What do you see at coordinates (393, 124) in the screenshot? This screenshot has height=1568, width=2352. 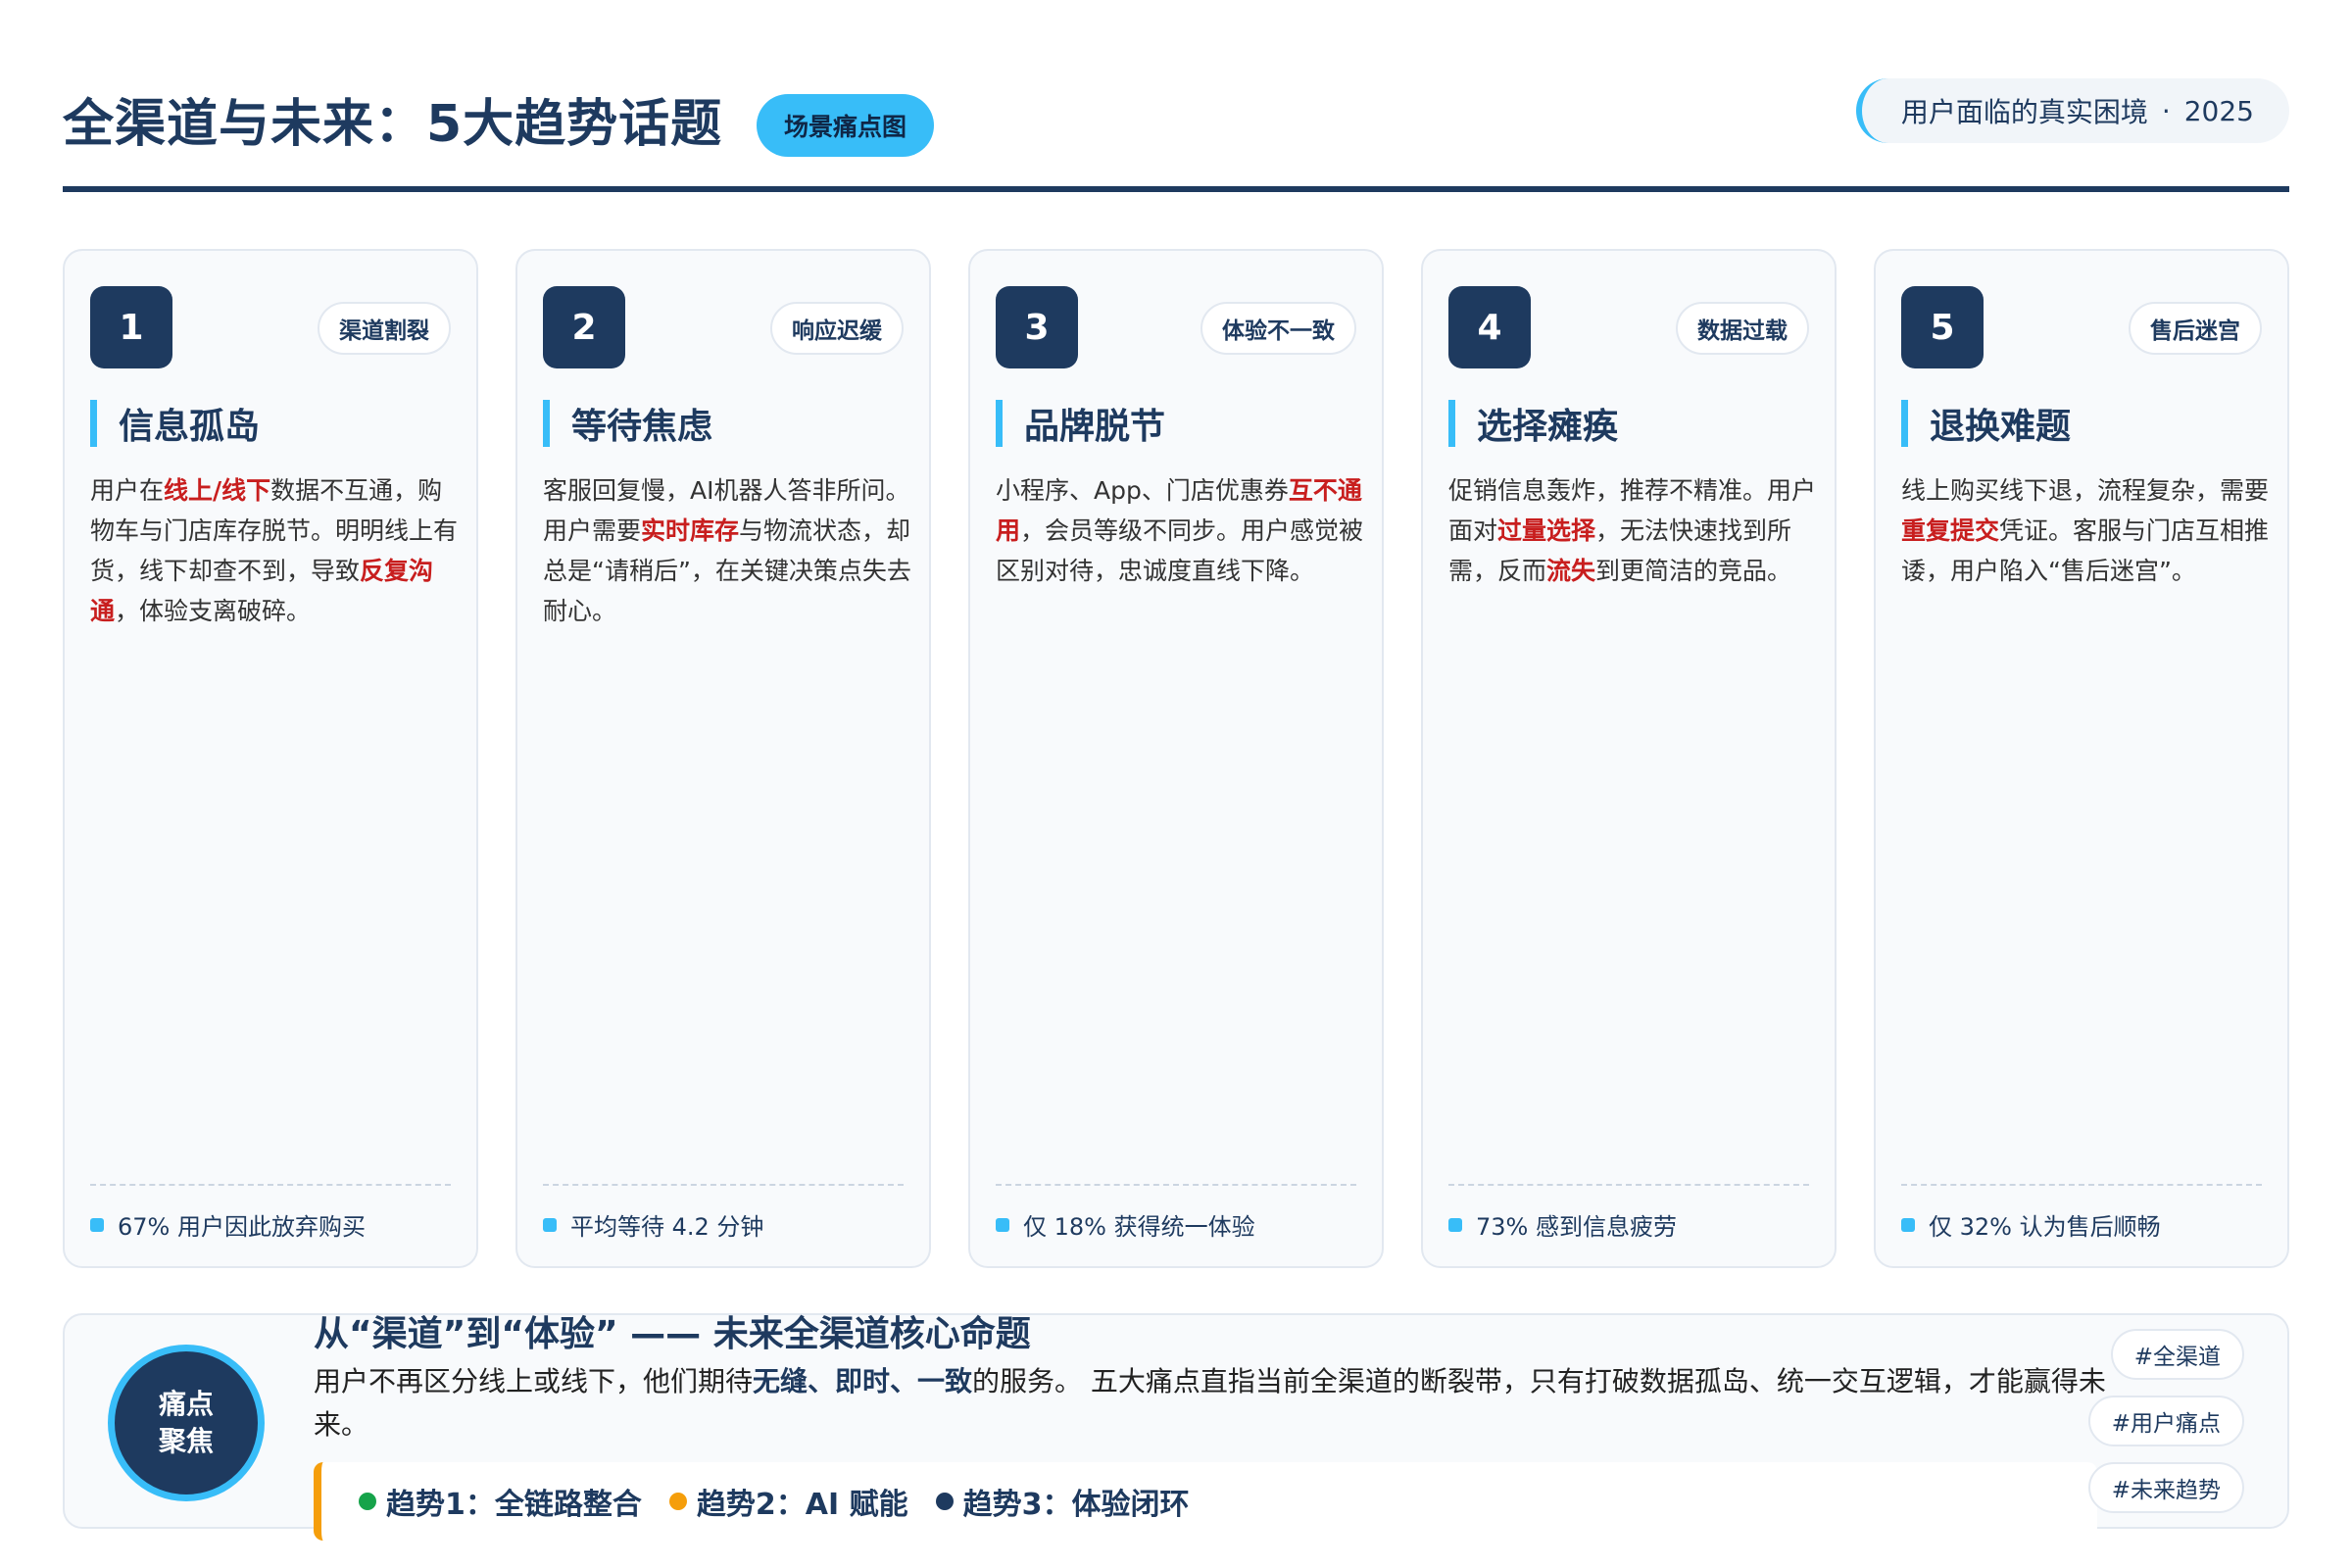 I see `page-title: 全渠道与未来：5大趋势话题` at bounding box center [393, 124].